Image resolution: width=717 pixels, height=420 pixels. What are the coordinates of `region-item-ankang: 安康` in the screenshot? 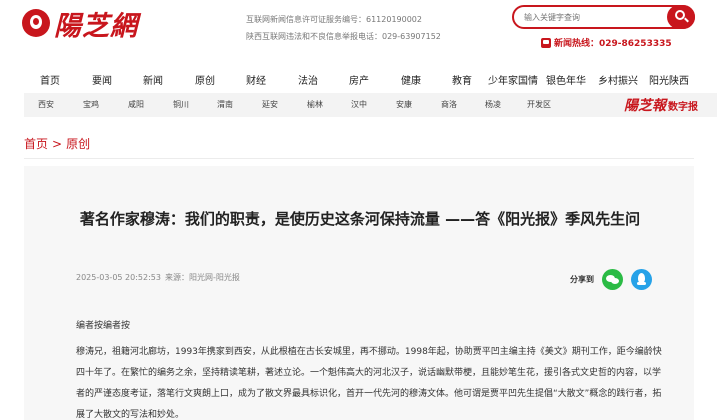 It's located at (404, 104).